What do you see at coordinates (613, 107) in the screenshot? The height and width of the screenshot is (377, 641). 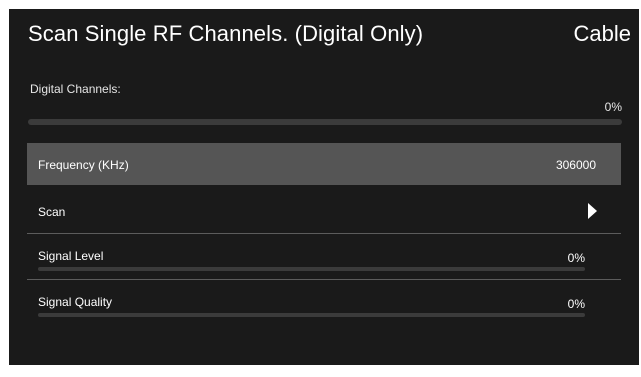 I see `digital-channels-percent: 0%` at bounding box center [613, 107].